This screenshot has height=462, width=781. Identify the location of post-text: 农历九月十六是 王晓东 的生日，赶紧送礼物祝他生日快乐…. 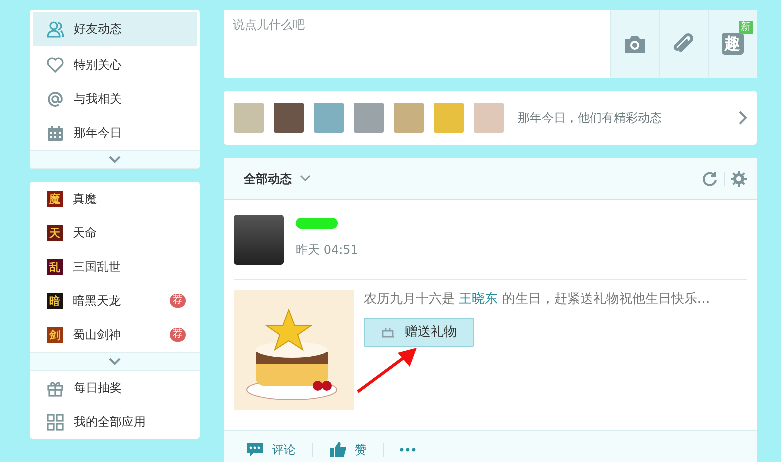
(537, 300).